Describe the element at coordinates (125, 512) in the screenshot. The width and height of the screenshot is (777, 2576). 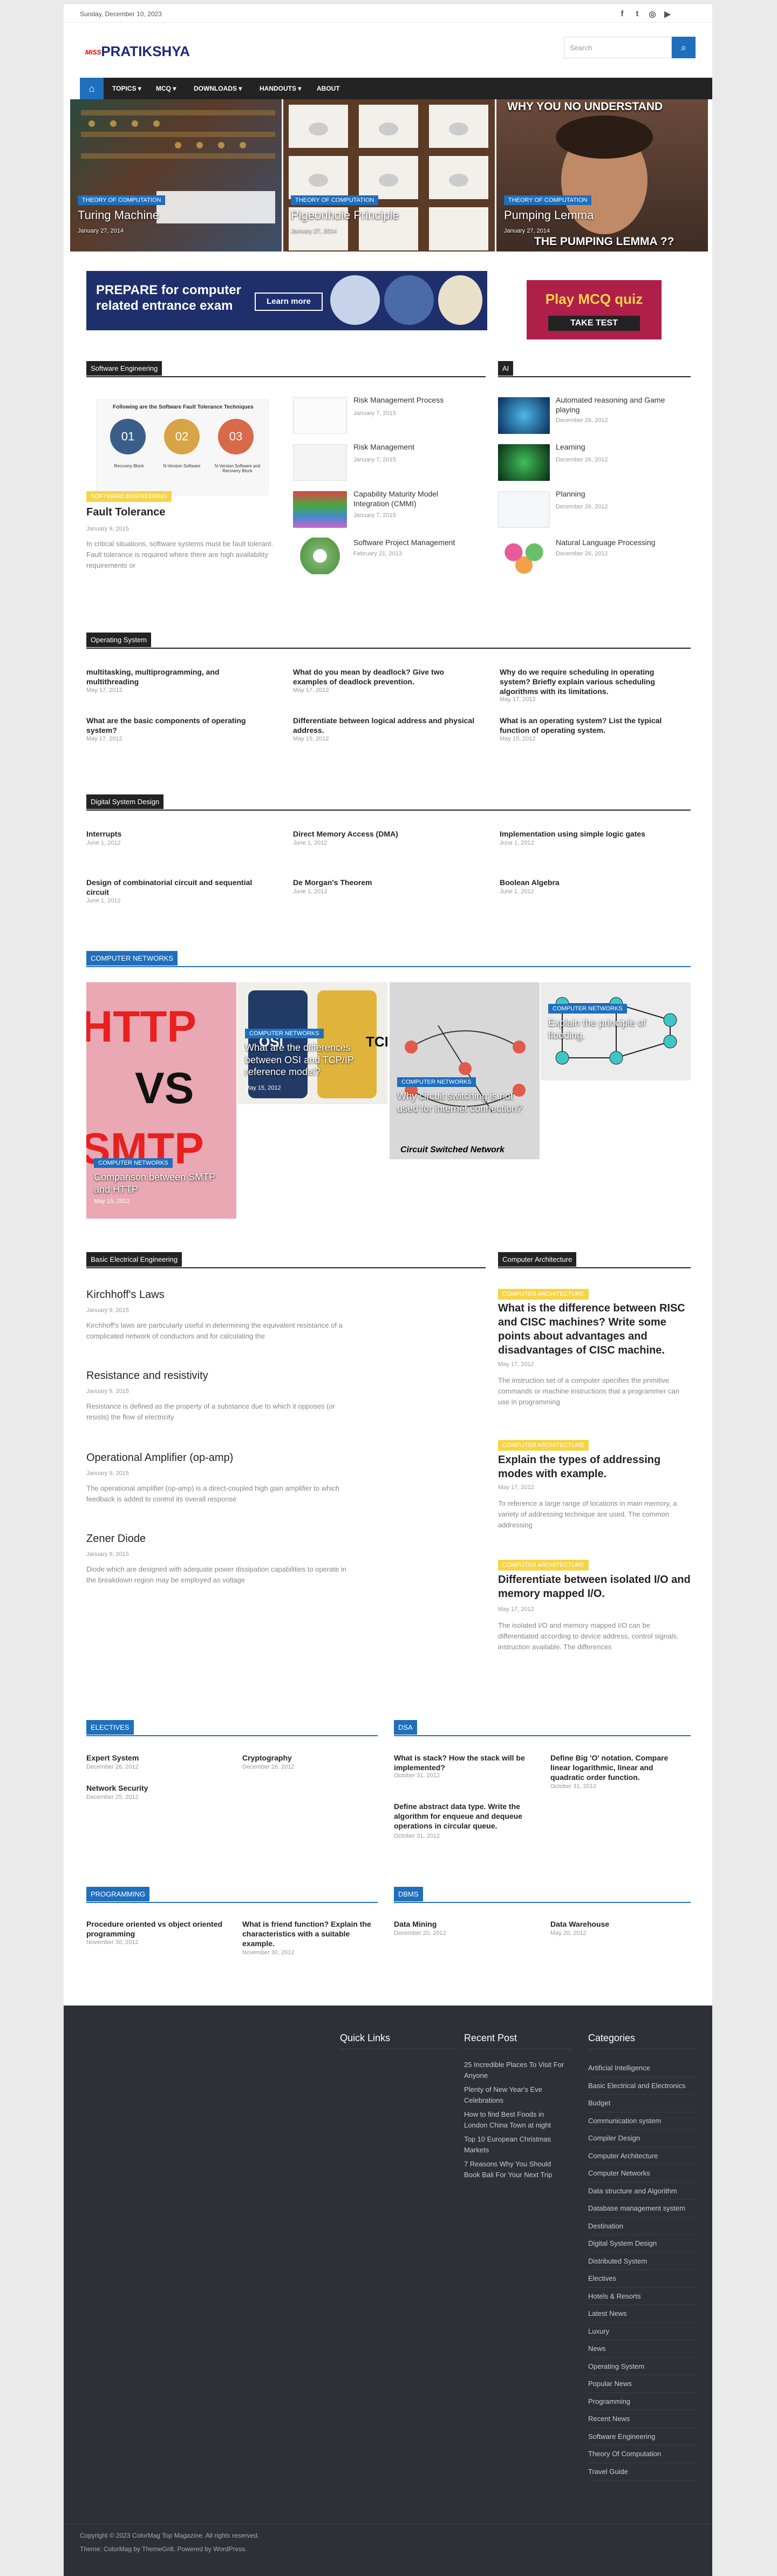
I see `post-title: Fault Tolerance` at that location.